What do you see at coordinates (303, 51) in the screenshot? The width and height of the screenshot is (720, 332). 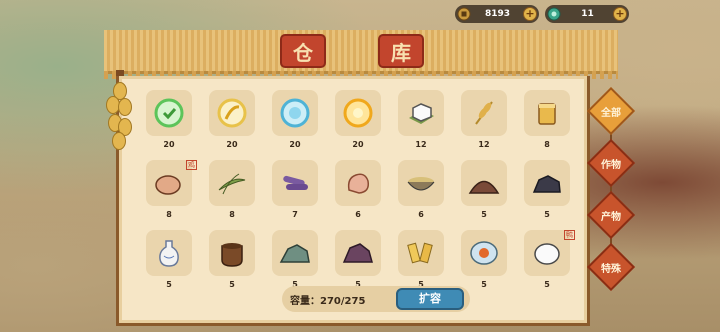 I see `title-char-1: 仓` at bounding box center [303, 51].